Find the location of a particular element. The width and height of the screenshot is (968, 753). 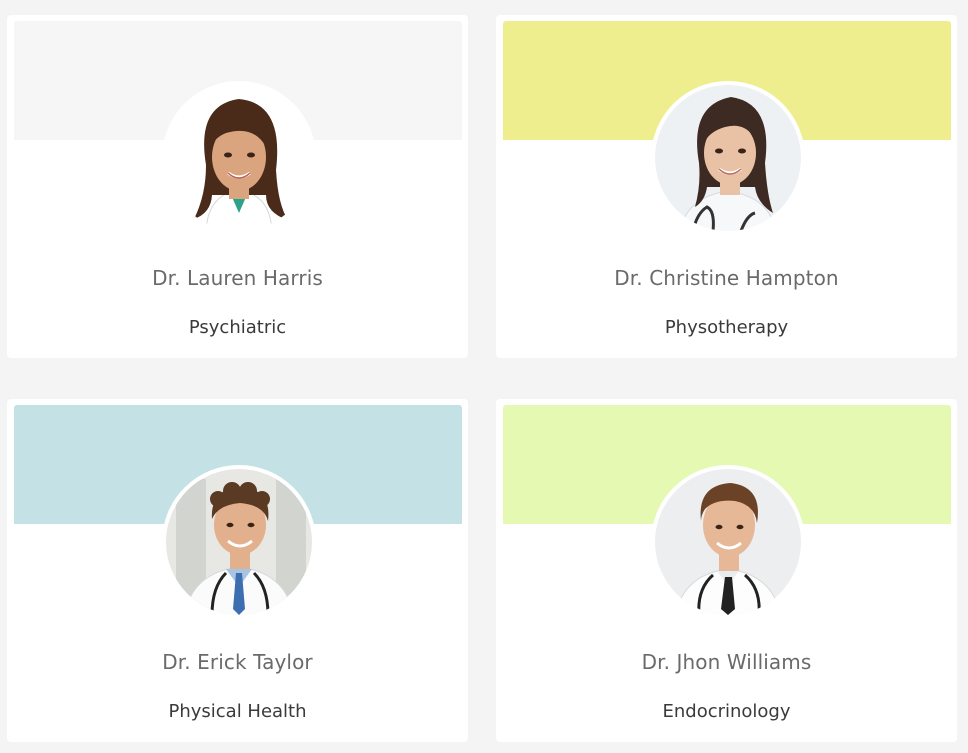

doctor-specialty: Endocrinology is located at coordinates (726, 711).